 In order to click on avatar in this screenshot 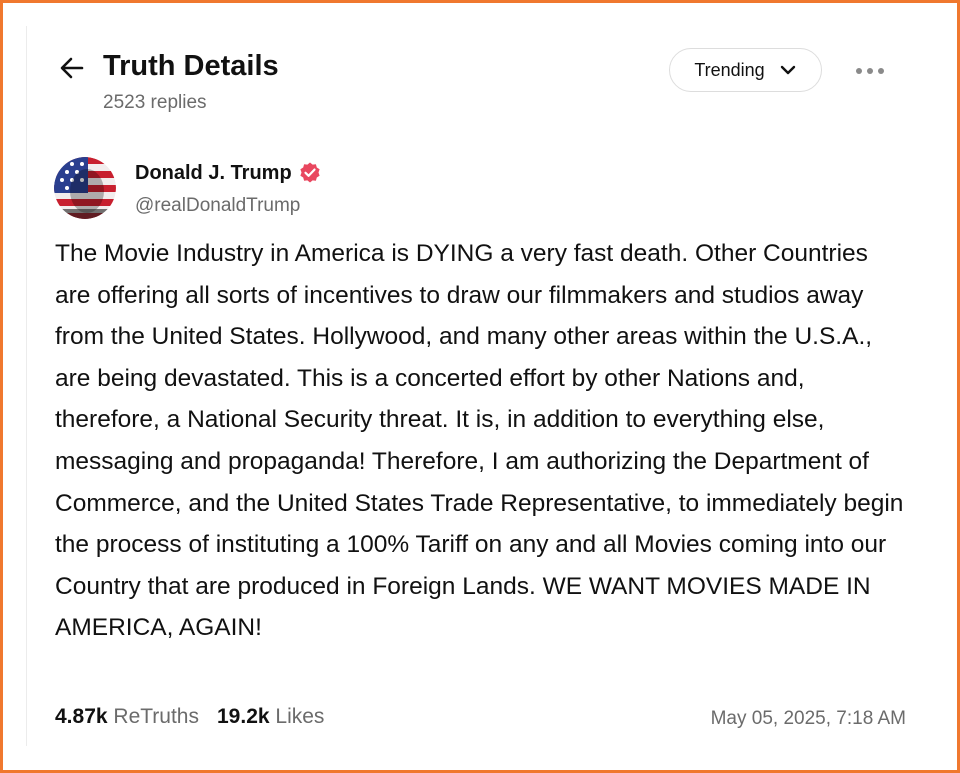, I will do `click(85, 188)`.